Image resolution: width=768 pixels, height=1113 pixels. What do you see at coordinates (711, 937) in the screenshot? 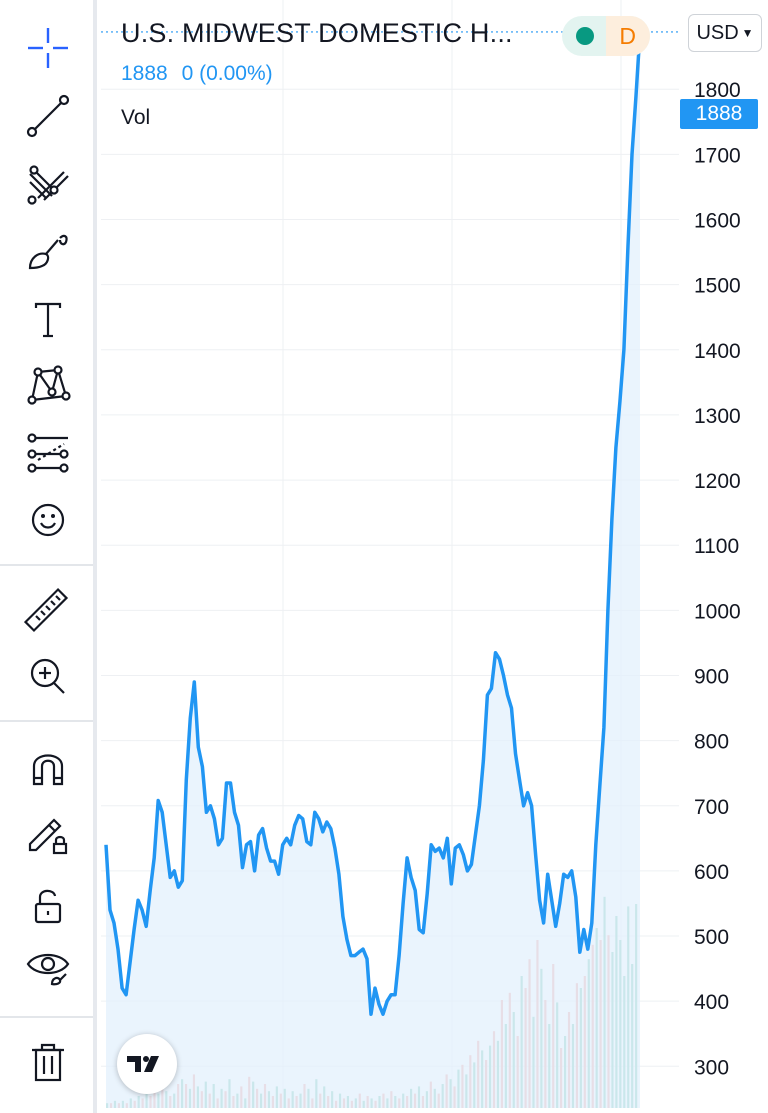
I see `y-tick-label: 500` at bounding box center [711, 937].